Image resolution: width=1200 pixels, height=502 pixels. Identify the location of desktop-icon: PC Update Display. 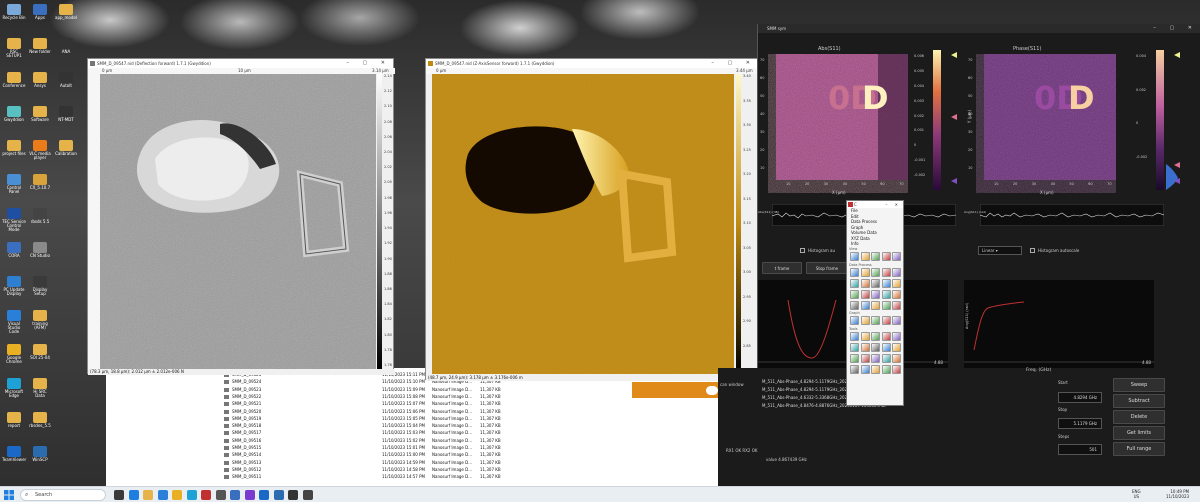
(14, 286).